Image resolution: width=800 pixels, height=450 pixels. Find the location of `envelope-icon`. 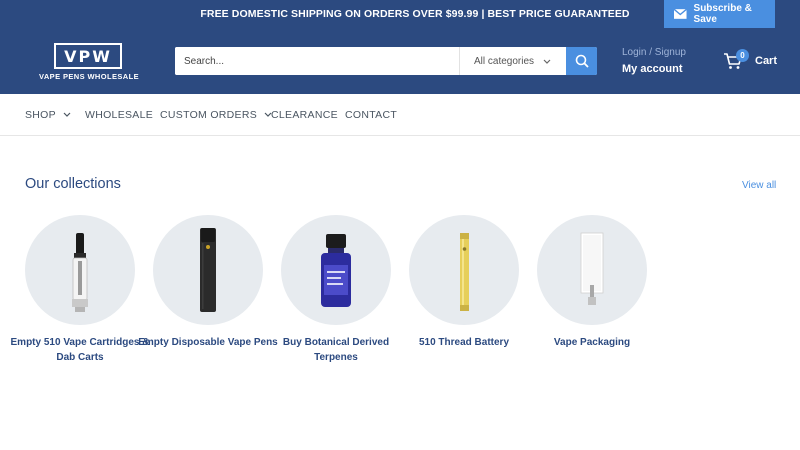

envelope-icon is located at coordinates (680, 14).